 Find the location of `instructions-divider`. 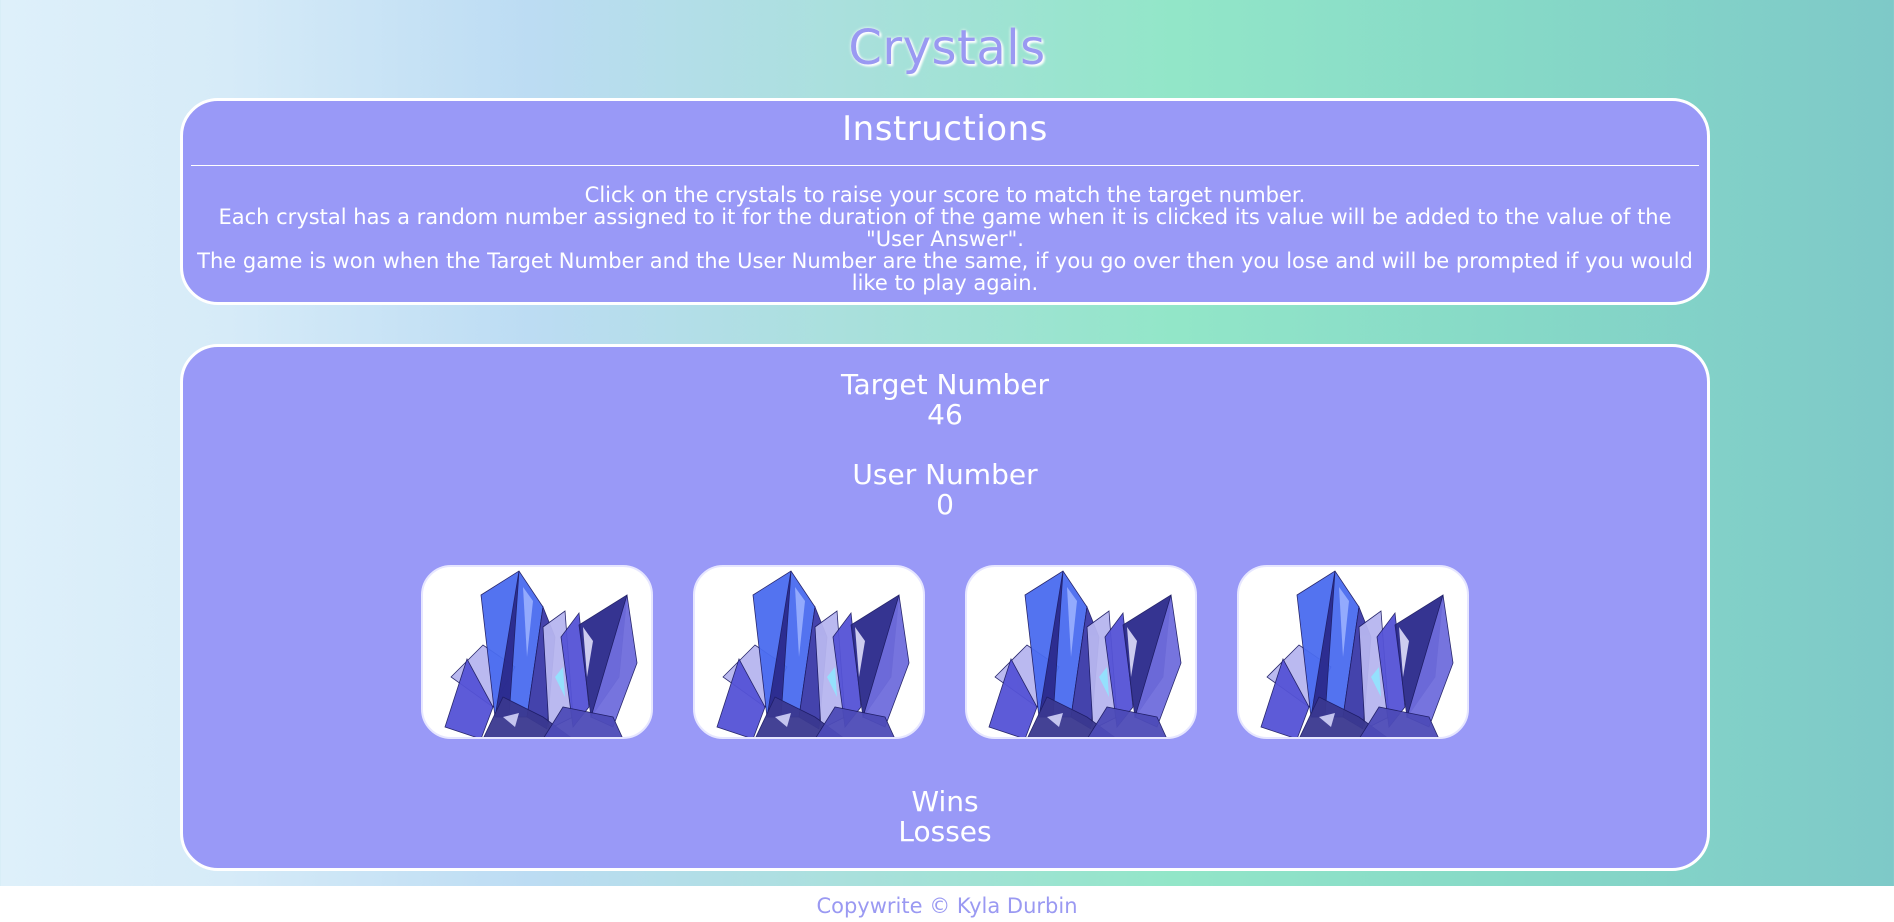

instructions-divider is located at coordinates (945, 165).